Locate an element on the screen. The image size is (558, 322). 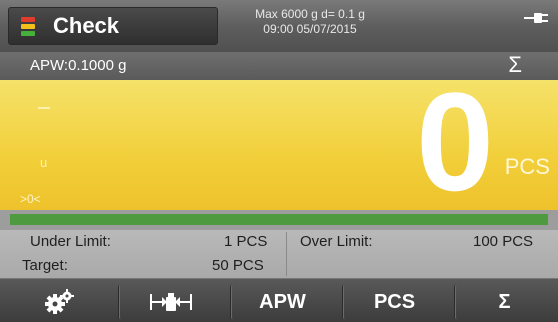
under-limit-label: Under Limit: is located at coordinates (70, 241).